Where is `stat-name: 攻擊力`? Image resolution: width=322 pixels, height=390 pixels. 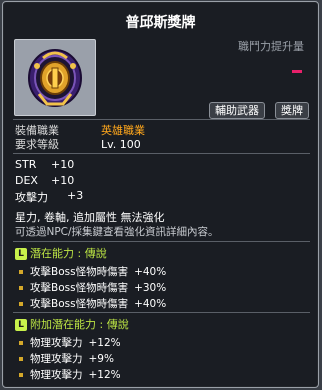
stat-name: 攻擊力 is located at coordinates (31, 197).